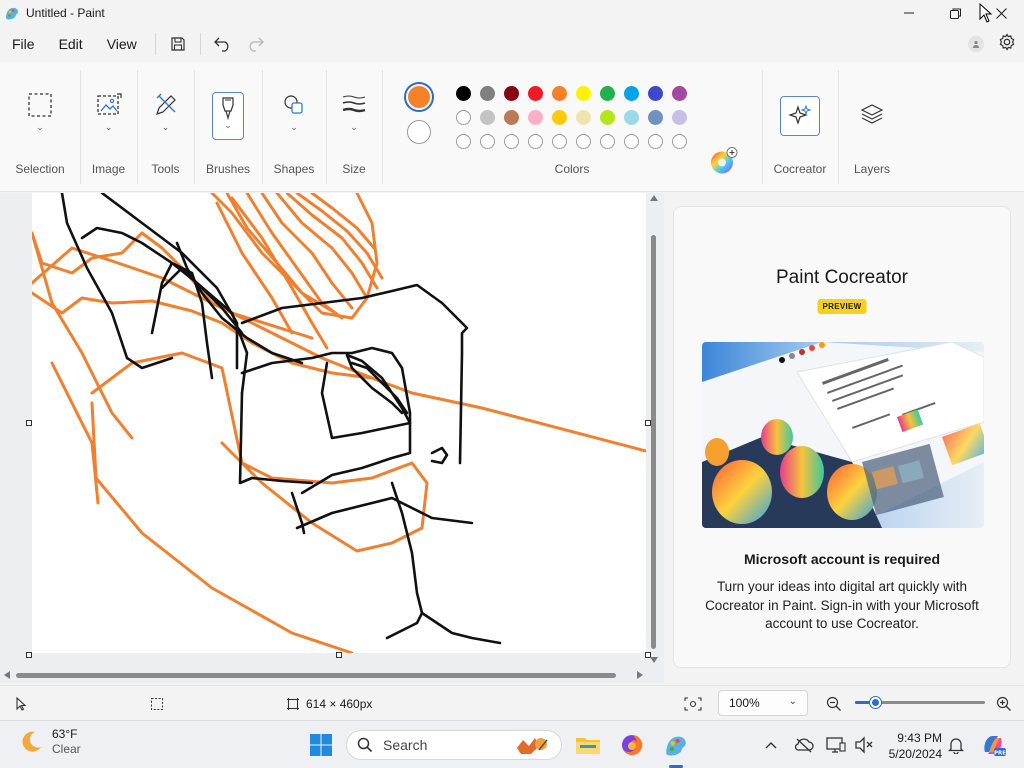 The width and height of the screenshot is (1024, 768). I want to click on menu-view: View, so click(122, 44).